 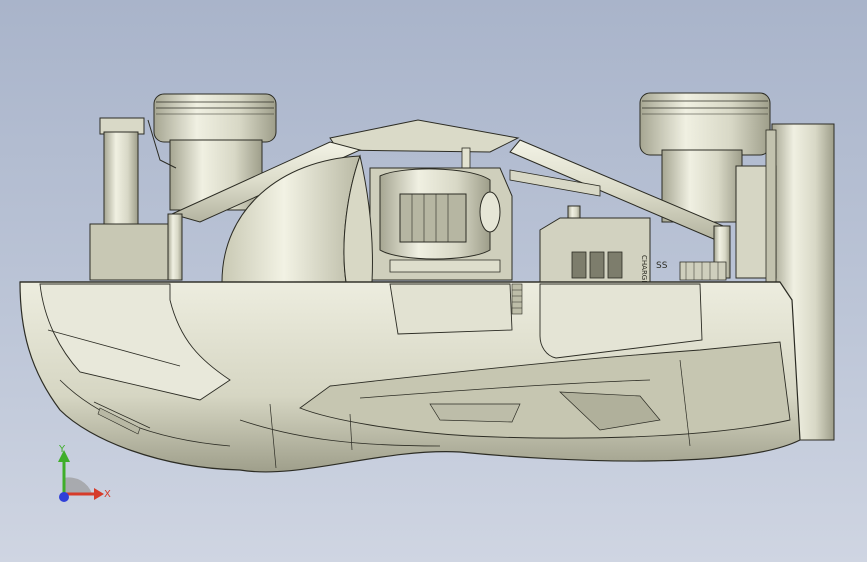 I want to click on y-axis-label: Y, so click(x=62, y=449).